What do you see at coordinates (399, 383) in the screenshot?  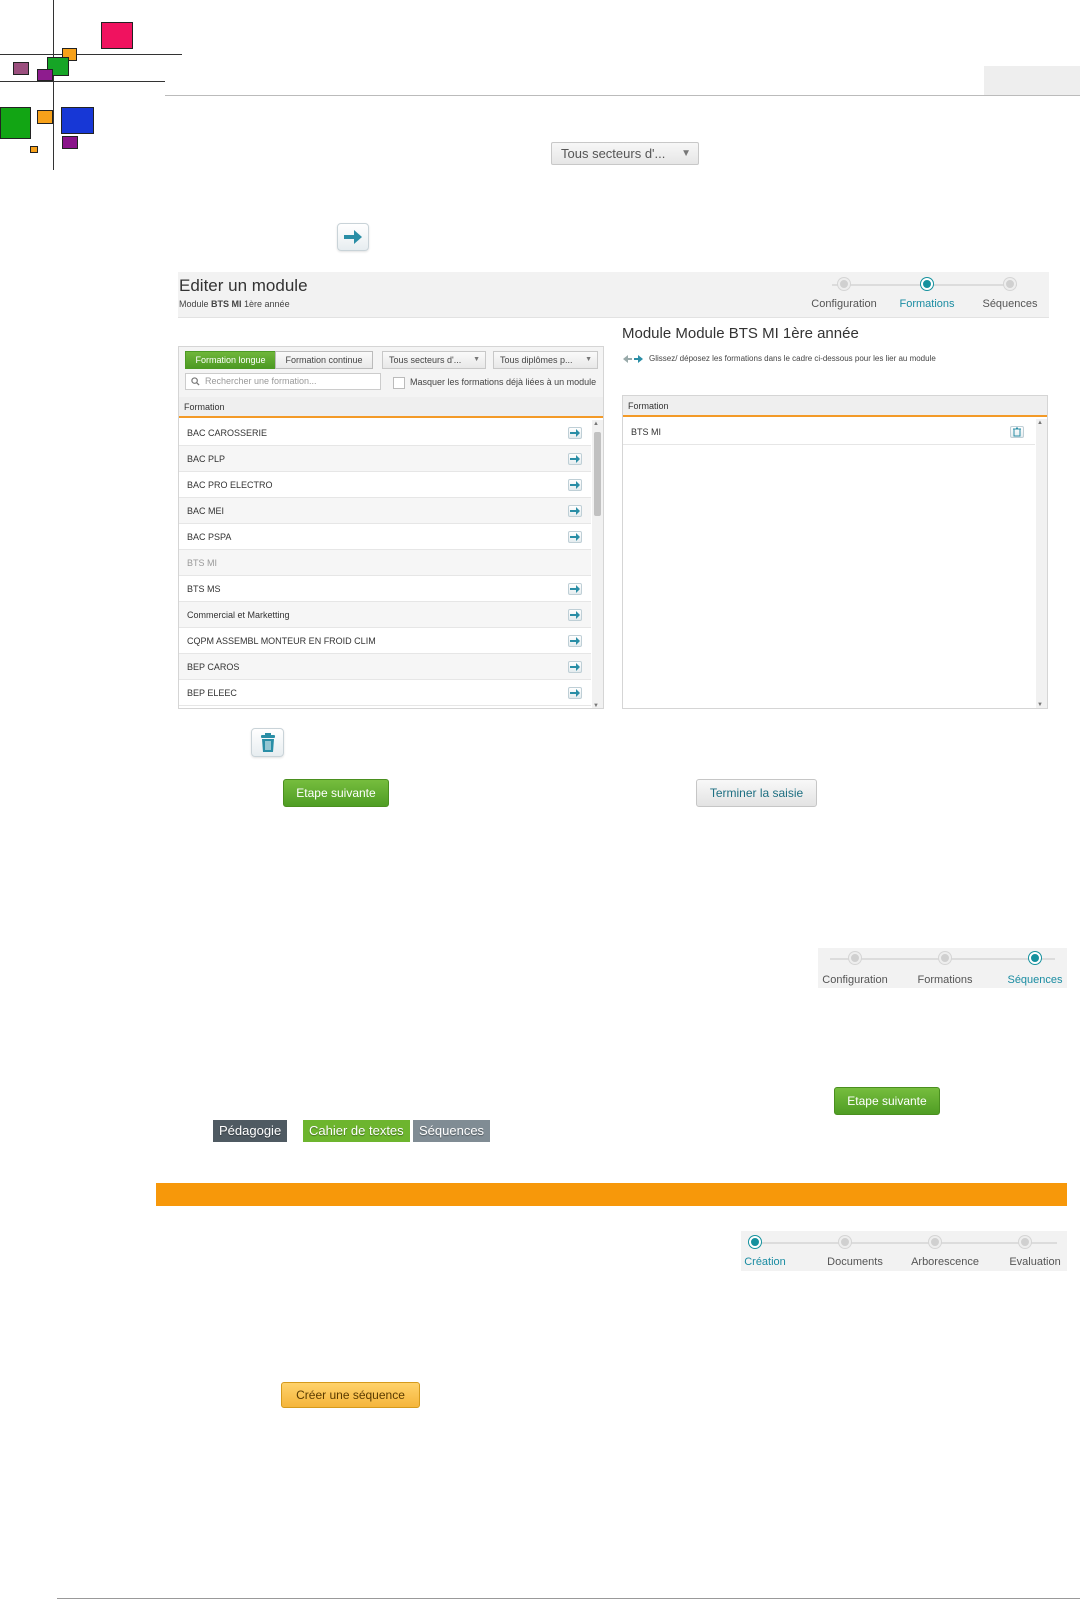 I see `hide-linked-checkbox` at bounding box center [399, 383].